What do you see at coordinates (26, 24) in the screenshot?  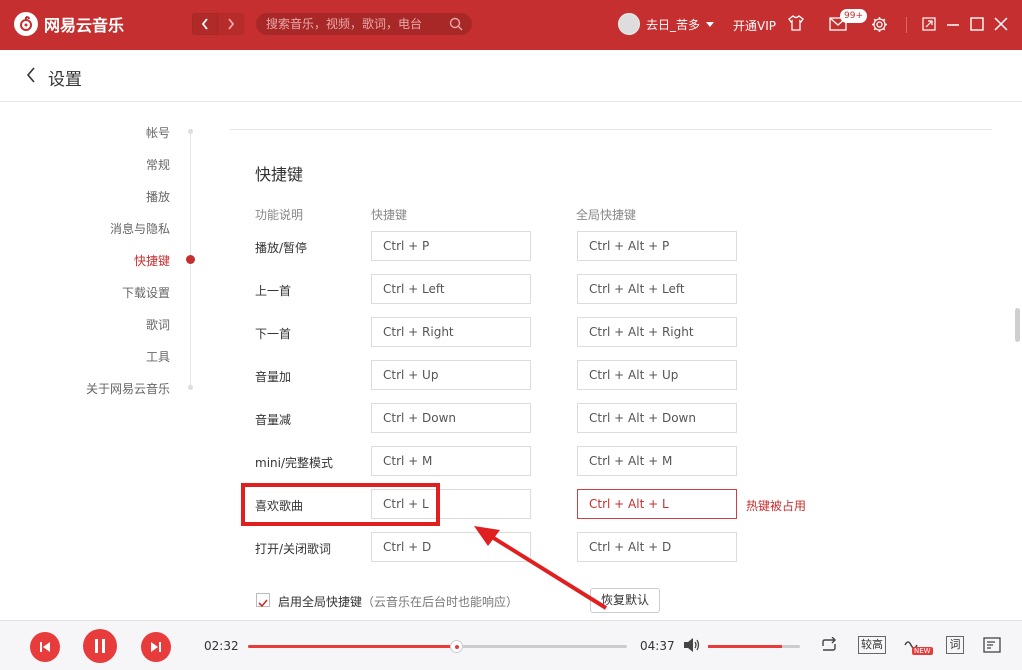 I see `netease-music-logo-icon` at bounding box center [26, 24].